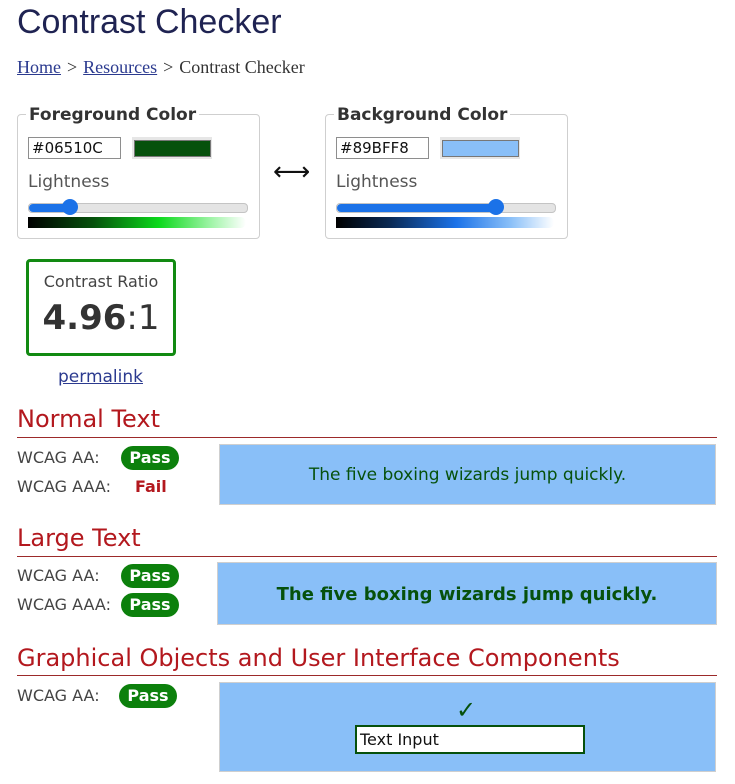 This screenshot has height=784, width=735. What do you see at coordinates (39, 67) in the screenshot?
I see `breadcrumb-home-link: Home` at bounding box center [39, 67].